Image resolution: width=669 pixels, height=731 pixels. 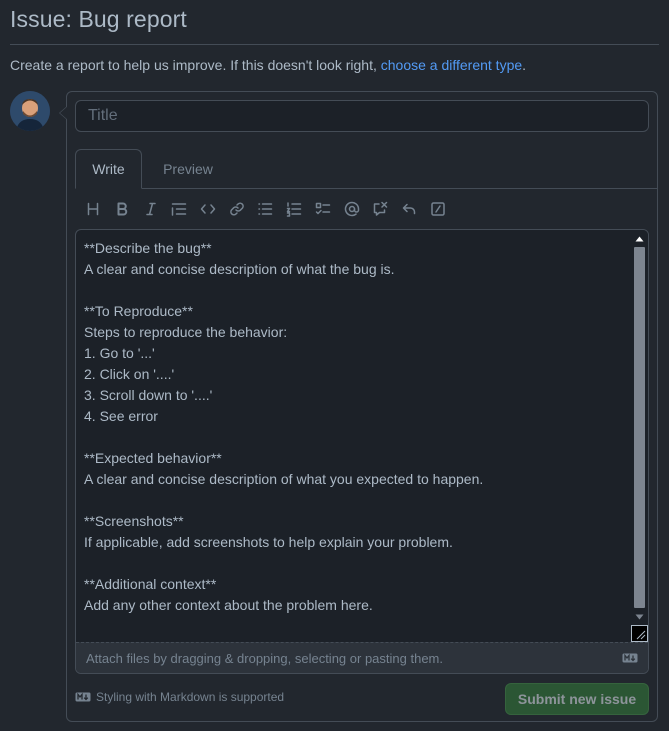 I want to click on cross-reference-icon, so click(x=380, y=209).